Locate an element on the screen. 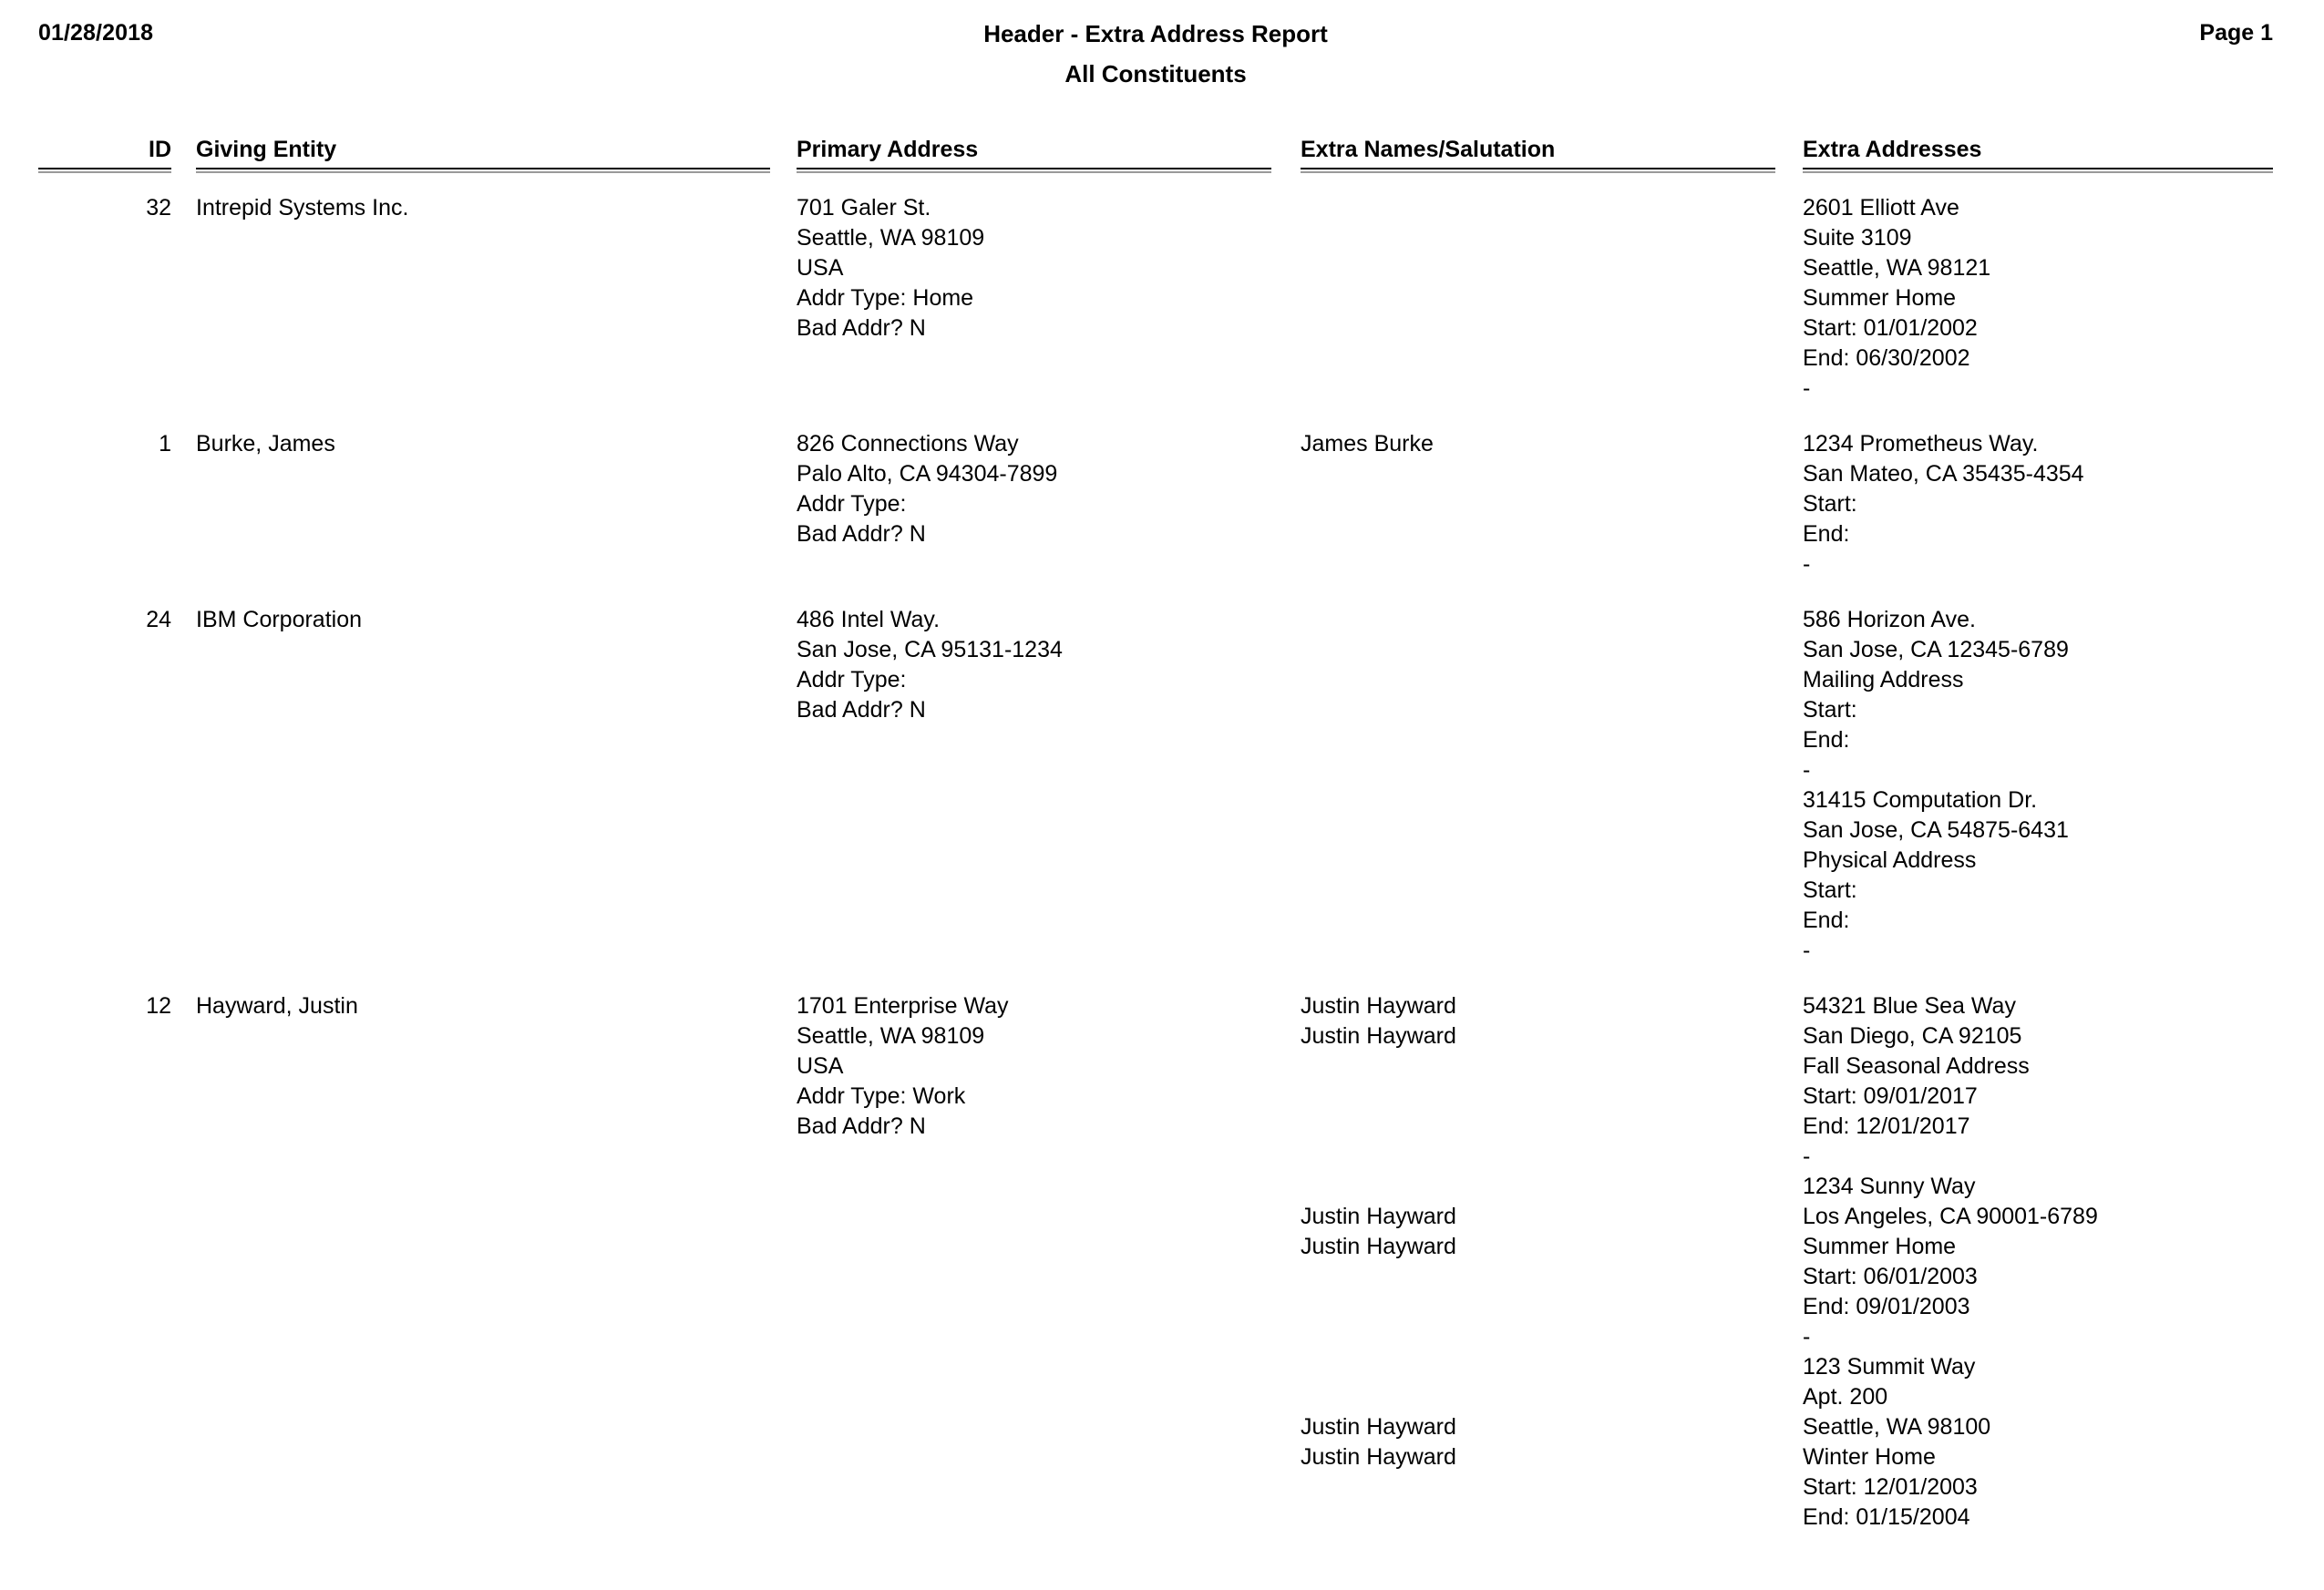  cell-giving-entity: Intrepid Systems Inc. is located at coordinates (302, 208).